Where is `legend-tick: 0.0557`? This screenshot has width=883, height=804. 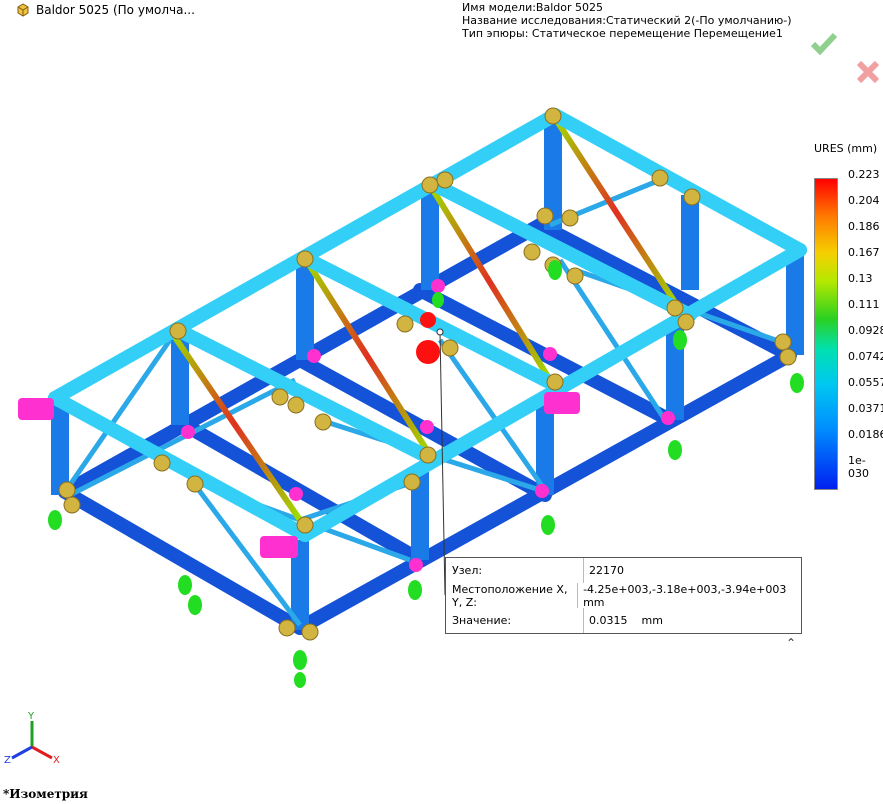
legend-tick: 0.0557 is located at coordinates (865, 382).